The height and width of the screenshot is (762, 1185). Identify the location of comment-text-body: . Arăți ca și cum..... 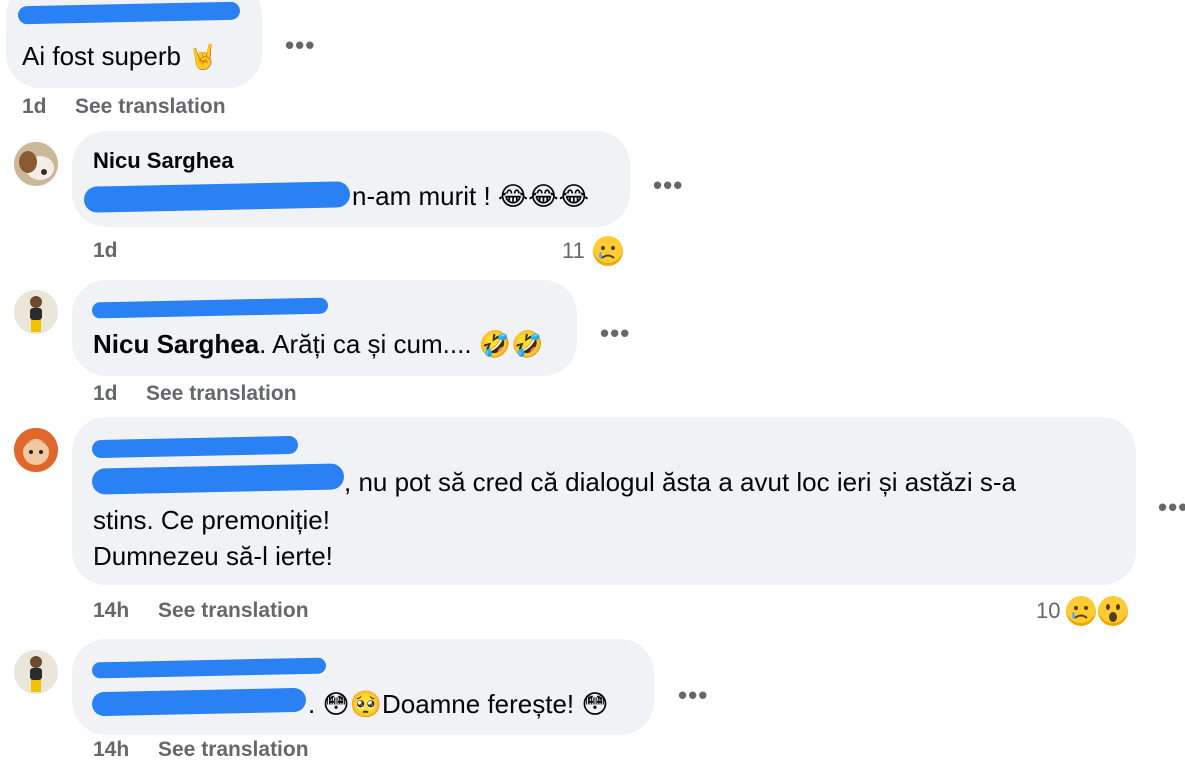
(365, 344).